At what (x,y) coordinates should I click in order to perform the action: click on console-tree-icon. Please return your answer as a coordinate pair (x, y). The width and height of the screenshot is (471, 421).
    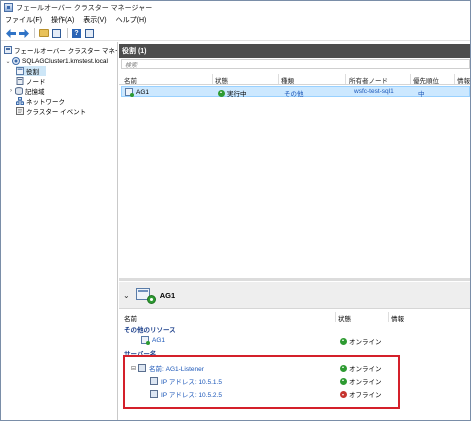
    Looking at the image, I should click on (56, 33).